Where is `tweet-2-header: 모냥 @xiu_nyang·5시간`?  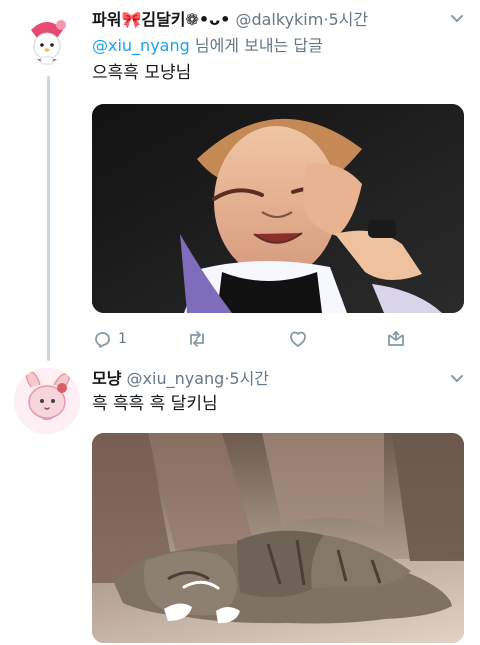
tweet-2-header: 모냥 @xiu_nyang·5시간 is located at coordinates (278, 379).